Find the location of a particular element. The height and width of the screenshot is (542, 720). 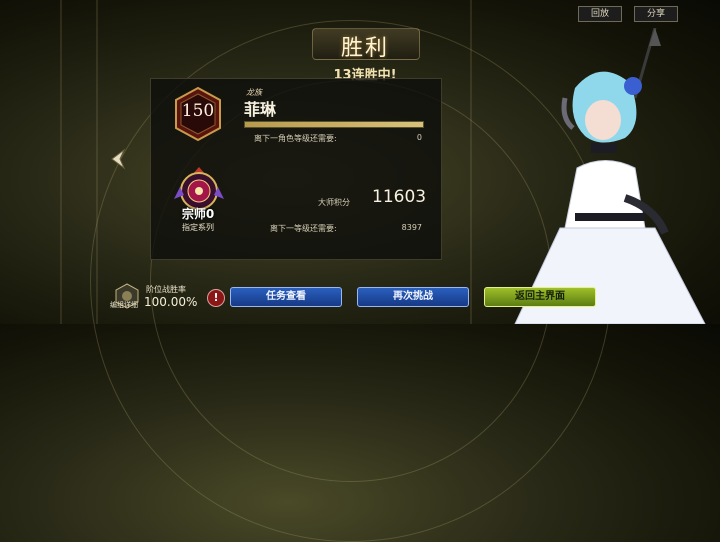

home-button: 返回主界面 is located at coordinates (540, 297).